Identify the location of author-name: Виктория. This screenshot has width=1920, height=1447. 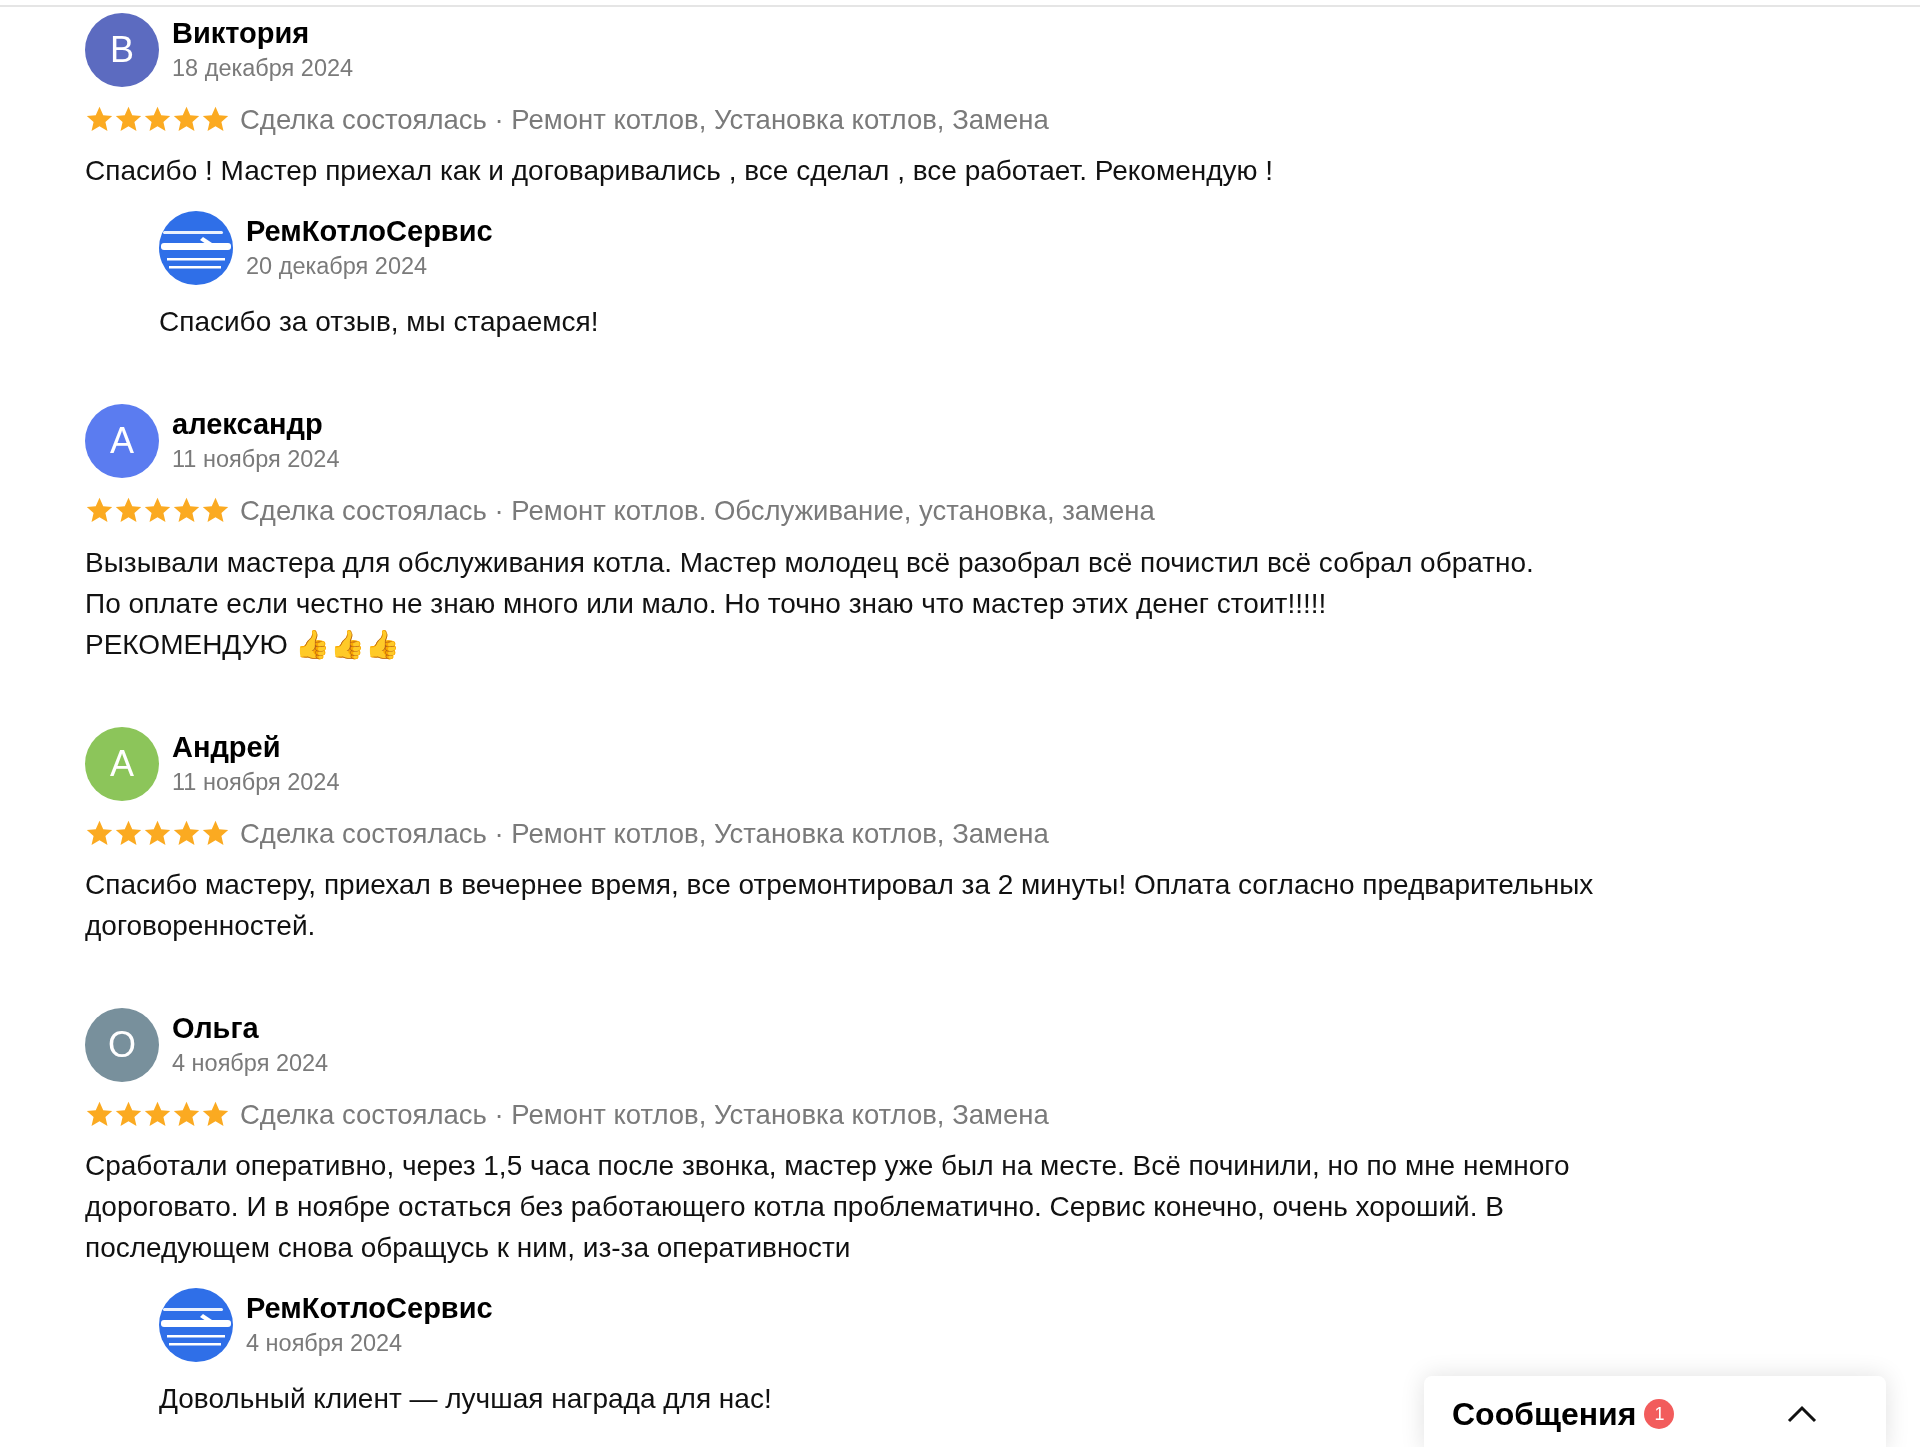
(241, 33).